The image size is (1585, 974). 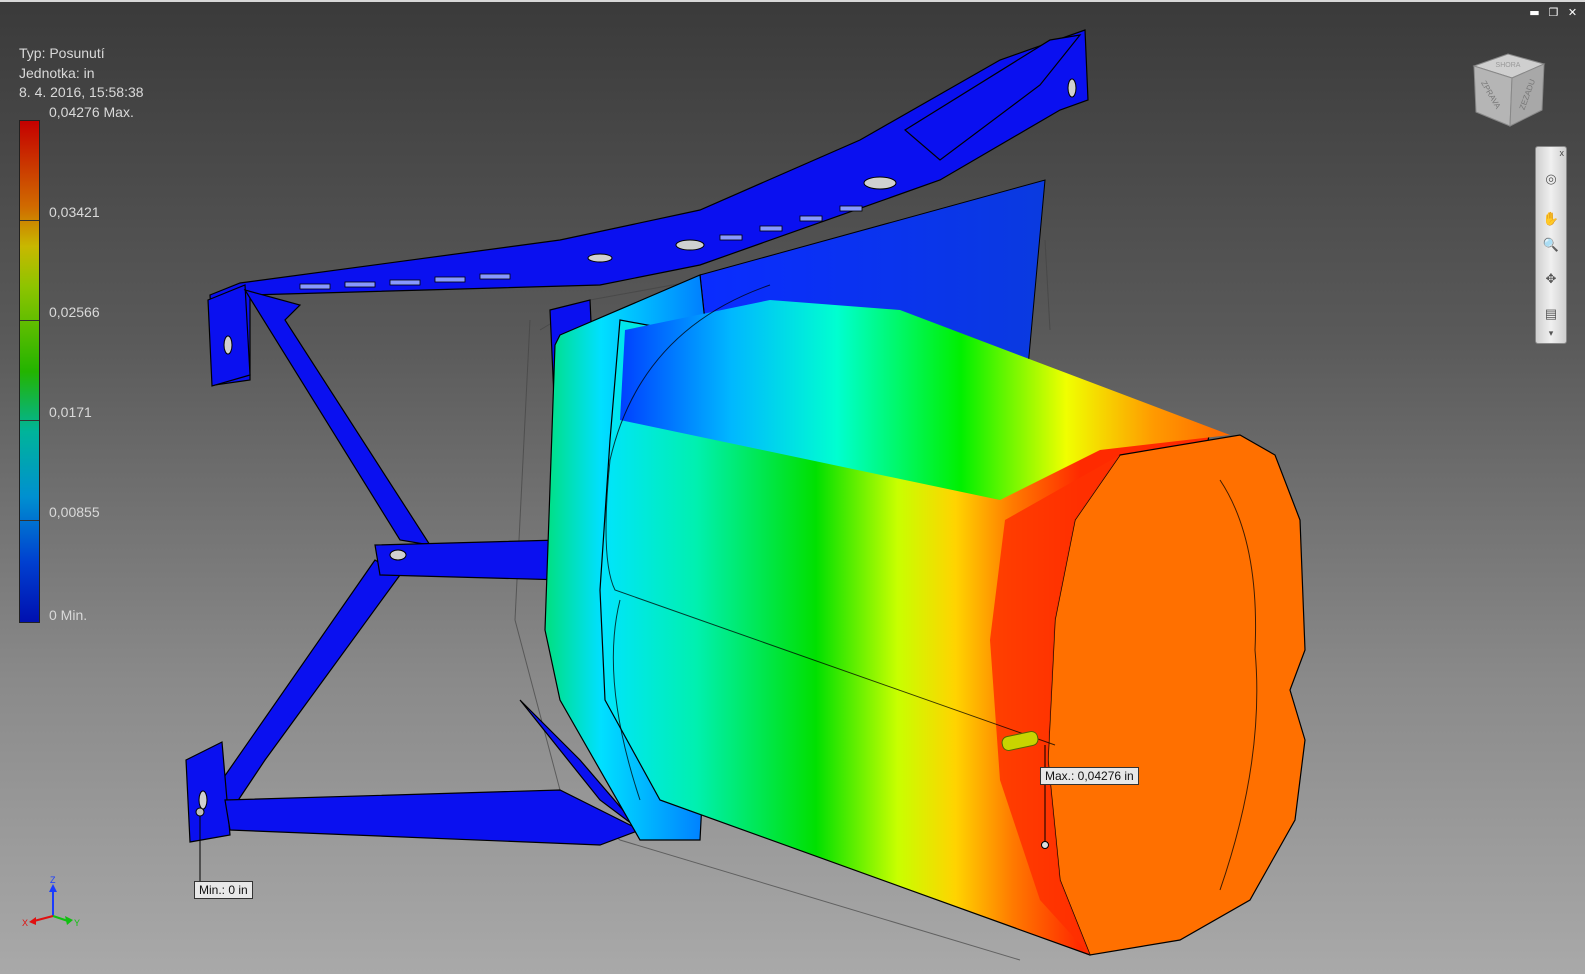 What do you see at coordinates (74, 512) in the screenshot?
I see `scale-label: 0,00855` at bounding box center [74, 512].